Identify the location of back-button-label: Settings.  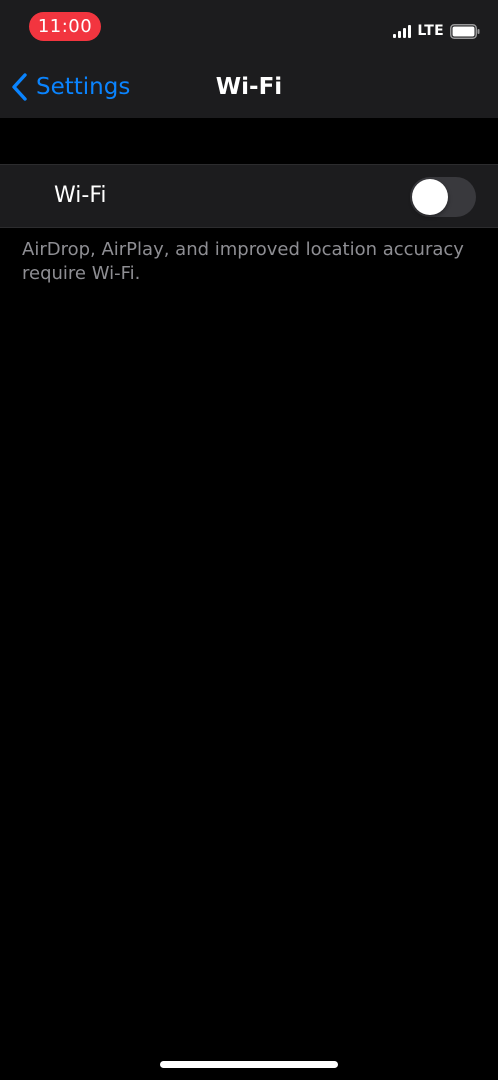
(83, 87).